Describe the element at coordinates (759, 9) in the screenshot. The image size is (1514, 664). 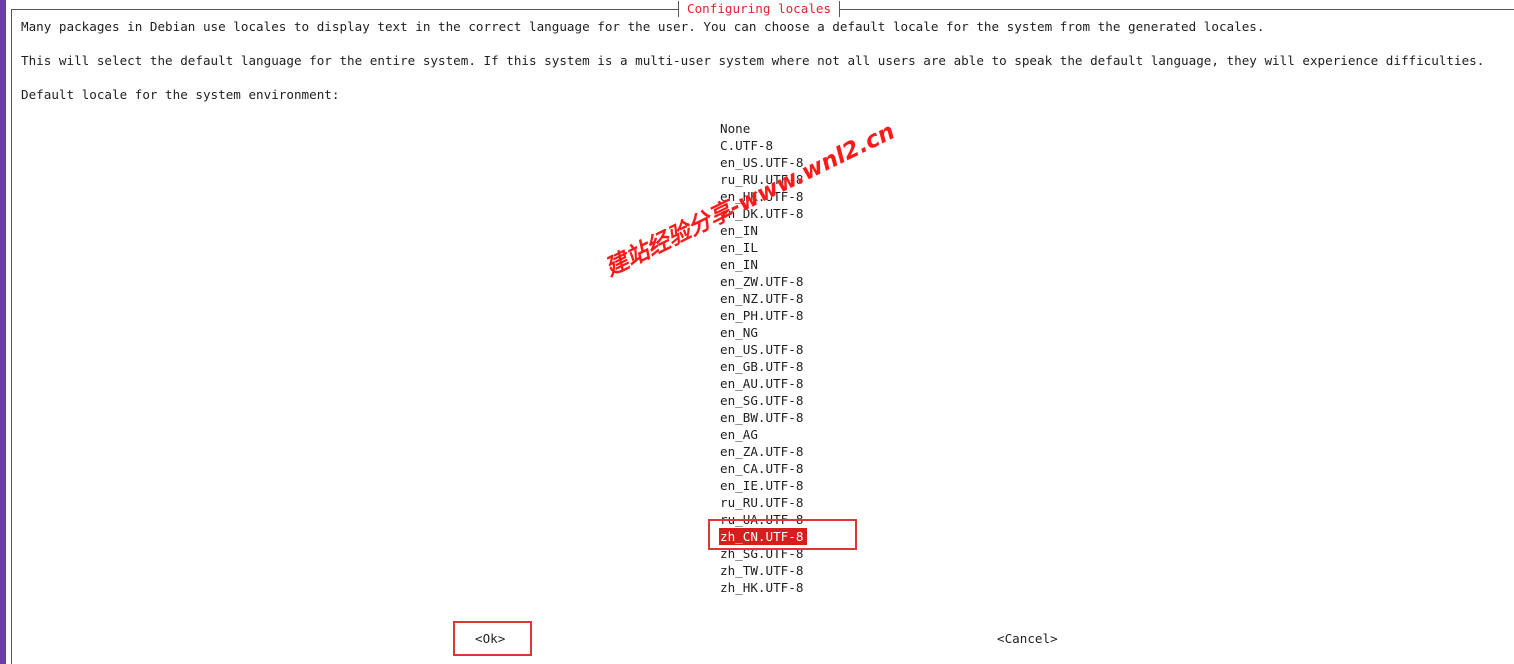
I see `dialog-title: Configuring locales` at that location.